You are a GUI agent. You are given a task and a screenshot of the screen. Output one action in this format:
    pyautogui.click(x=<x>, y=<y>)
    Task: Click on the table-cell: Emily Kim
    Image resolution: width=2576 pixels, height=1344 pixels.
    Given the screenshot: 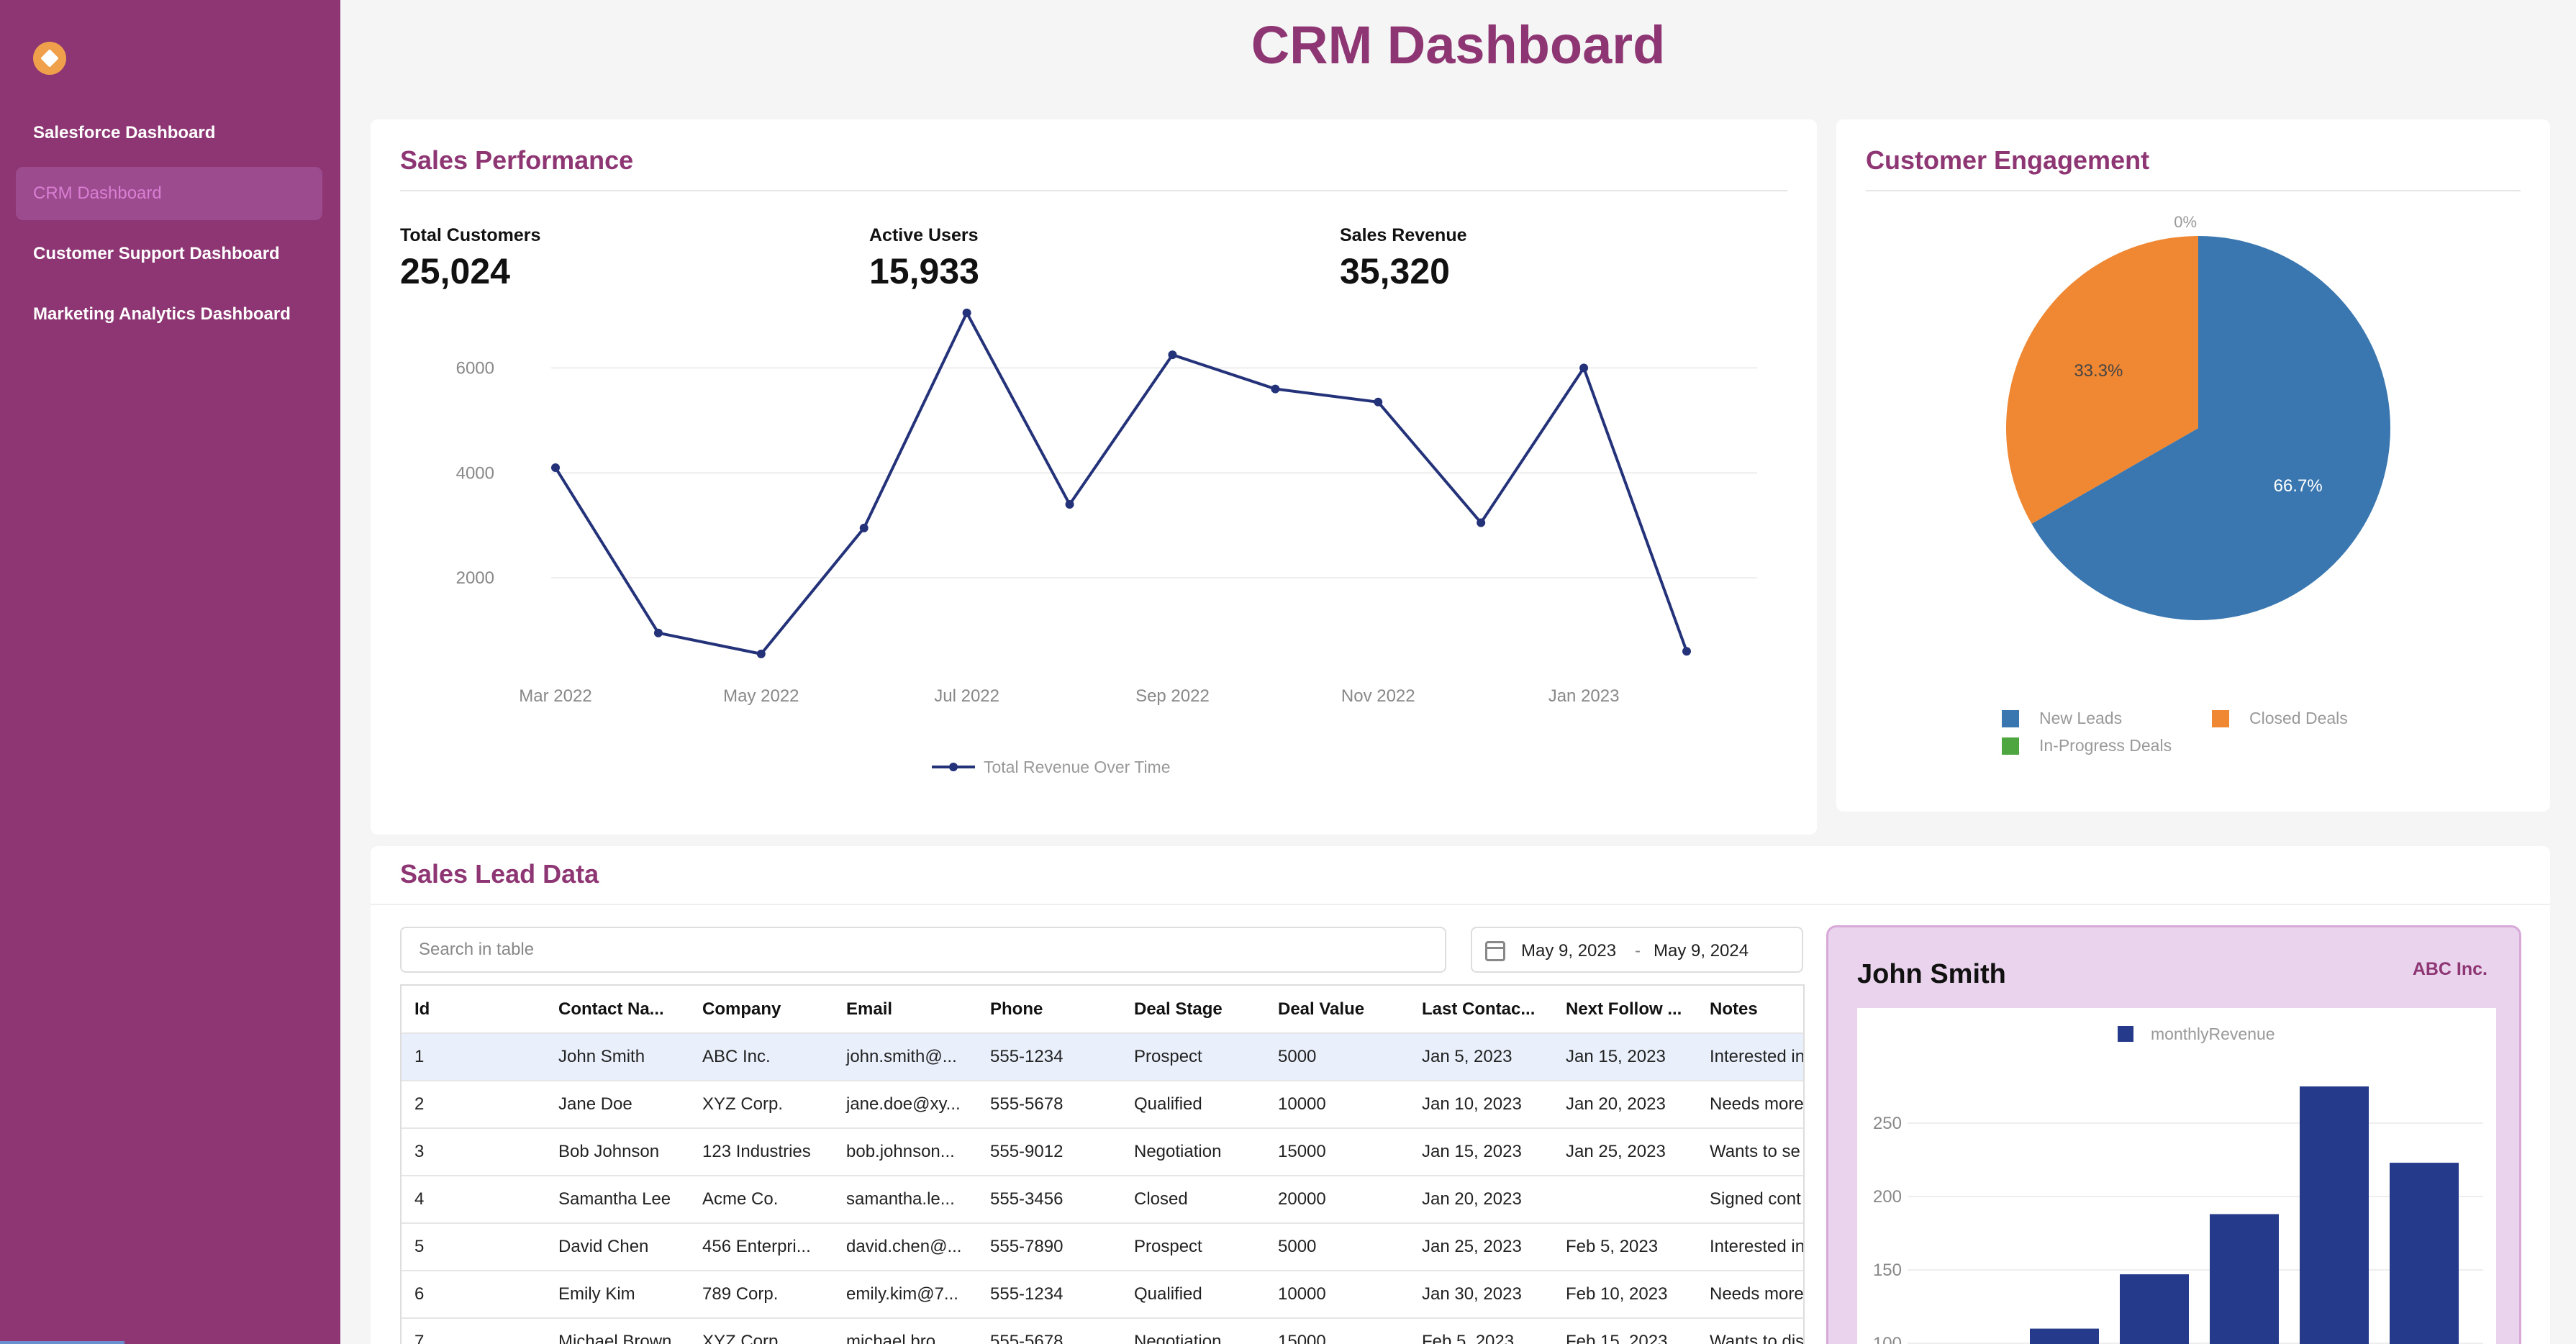 What is the action you would take?
    pyautogui.click(x=617, y=1295)
    